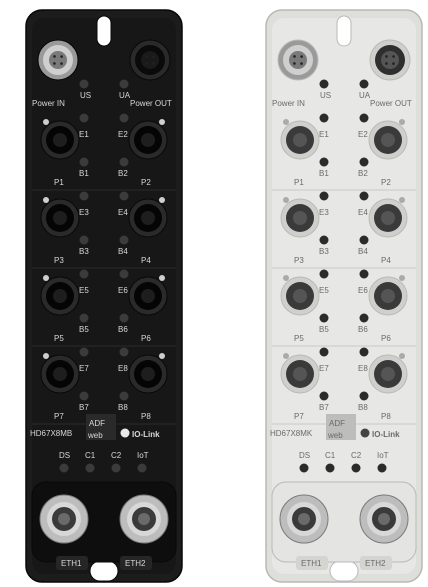 The image size is (428, 587). Describe the element at coordinates (363, 290) in the screenshot. I see `label-e6: E6` at that location.